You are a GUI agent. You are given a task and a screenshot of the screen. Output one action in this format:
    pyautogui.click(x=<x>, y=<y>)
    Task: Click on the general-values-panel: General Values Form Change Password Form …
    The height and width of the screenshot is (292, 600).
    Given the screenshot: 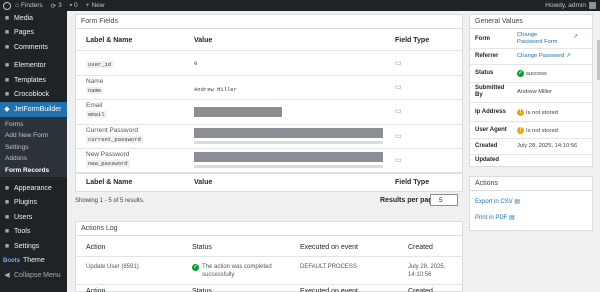 What is the action you would take?
    pyautogui.click(x=531, y=90)
    